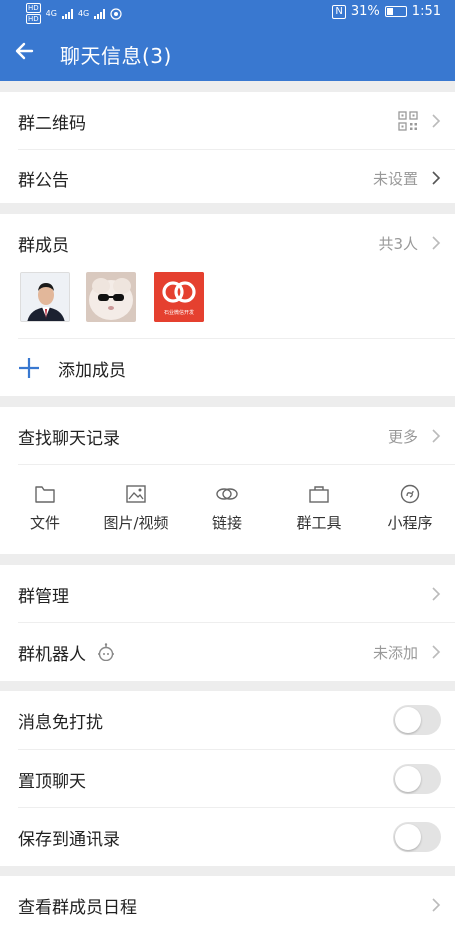  I want to click on tool-group-tools: 群工具, so click(319, 509).